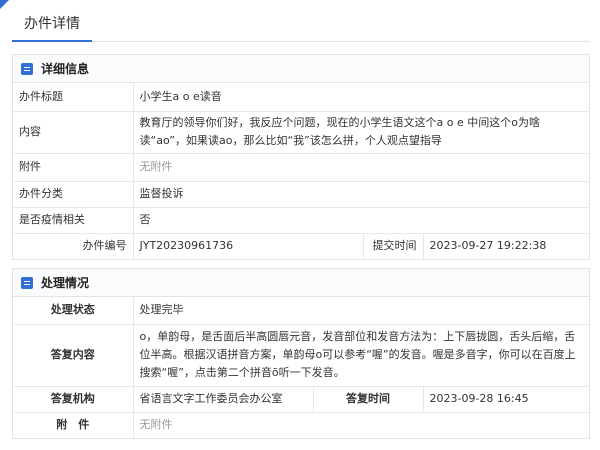 This screenshot has width=600, height=450. What do you see at coordinates (360, 193) in the screenshot?
I see `category-value: 监督投诉` at bounding box center [360, 193].